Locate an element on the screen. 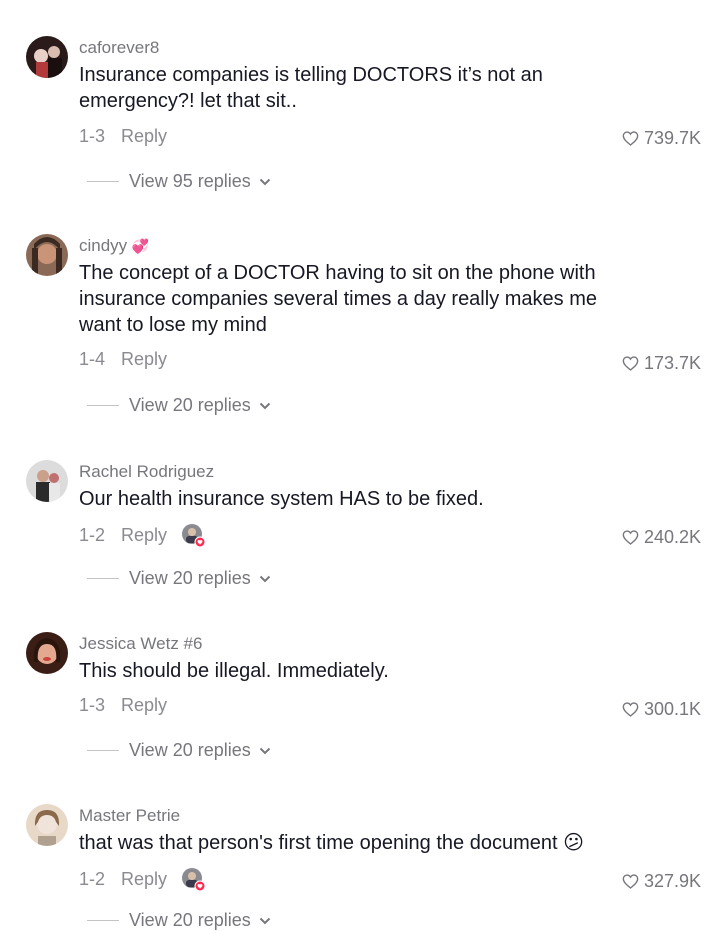  like-button: 300.1K is located at coordinates (661, 709).